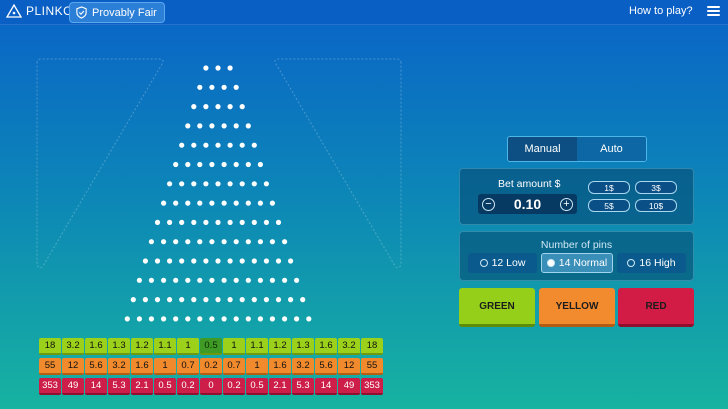 The image size is (728, 409). I want to click on minus-icon: −, so click(488, 204).